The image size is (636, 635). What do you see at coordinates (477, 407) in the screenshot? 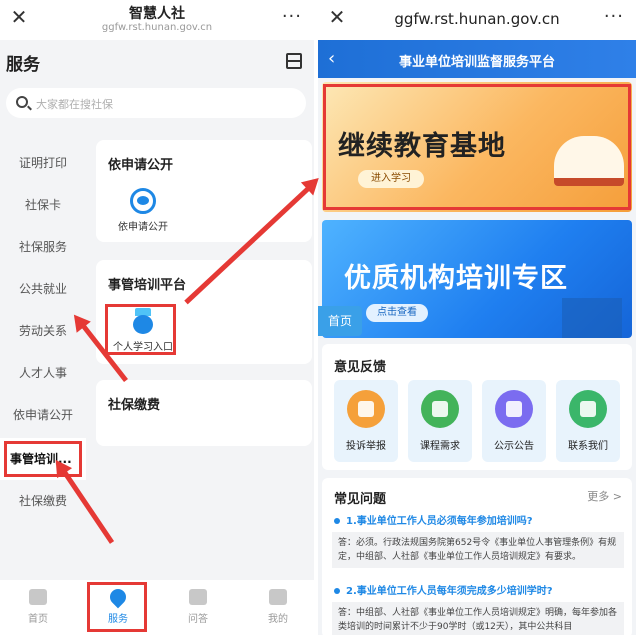
I see `feedback-section: 意见反馈 投诉举报 课程需求 公示公告 联系我们` at bounding box center [477, 407].